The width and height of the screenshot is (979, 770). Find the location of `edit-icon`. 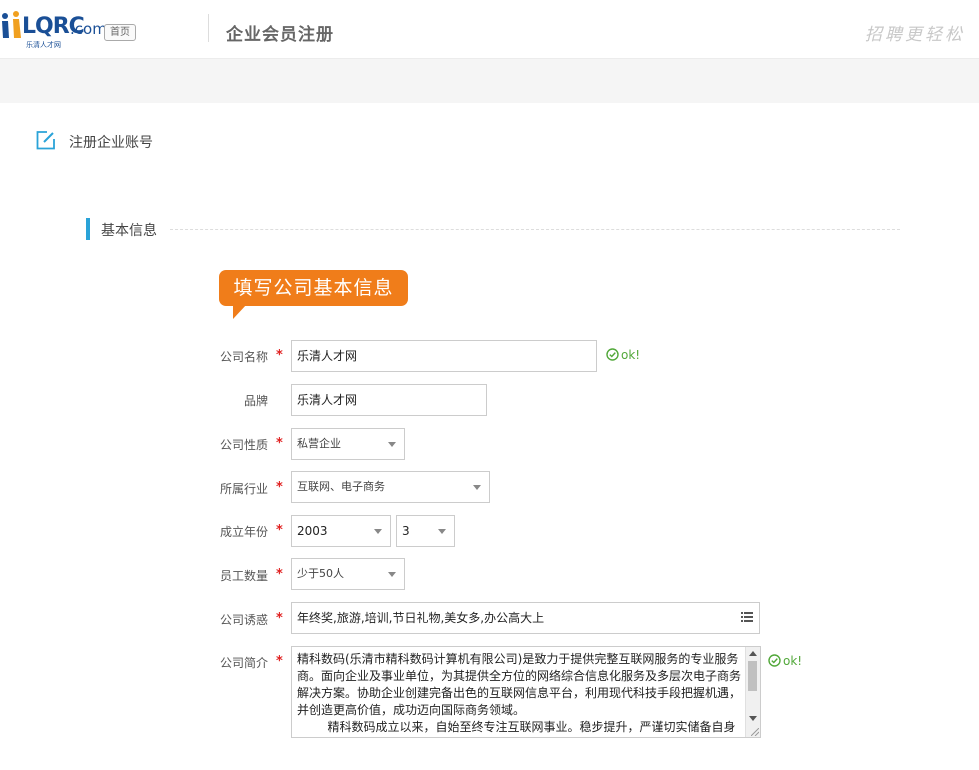

edit-icon is located at coordinates (45, 140).